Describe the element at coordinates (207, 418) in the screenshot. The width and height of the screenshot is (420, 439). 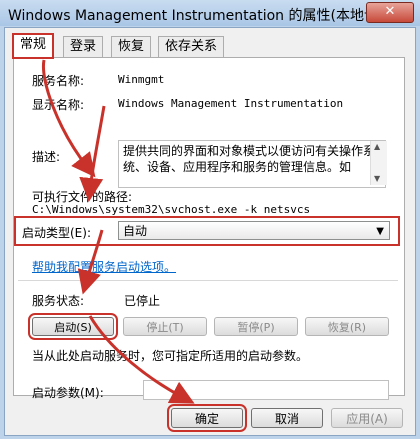
I see `ok-button: 确定` at that location.